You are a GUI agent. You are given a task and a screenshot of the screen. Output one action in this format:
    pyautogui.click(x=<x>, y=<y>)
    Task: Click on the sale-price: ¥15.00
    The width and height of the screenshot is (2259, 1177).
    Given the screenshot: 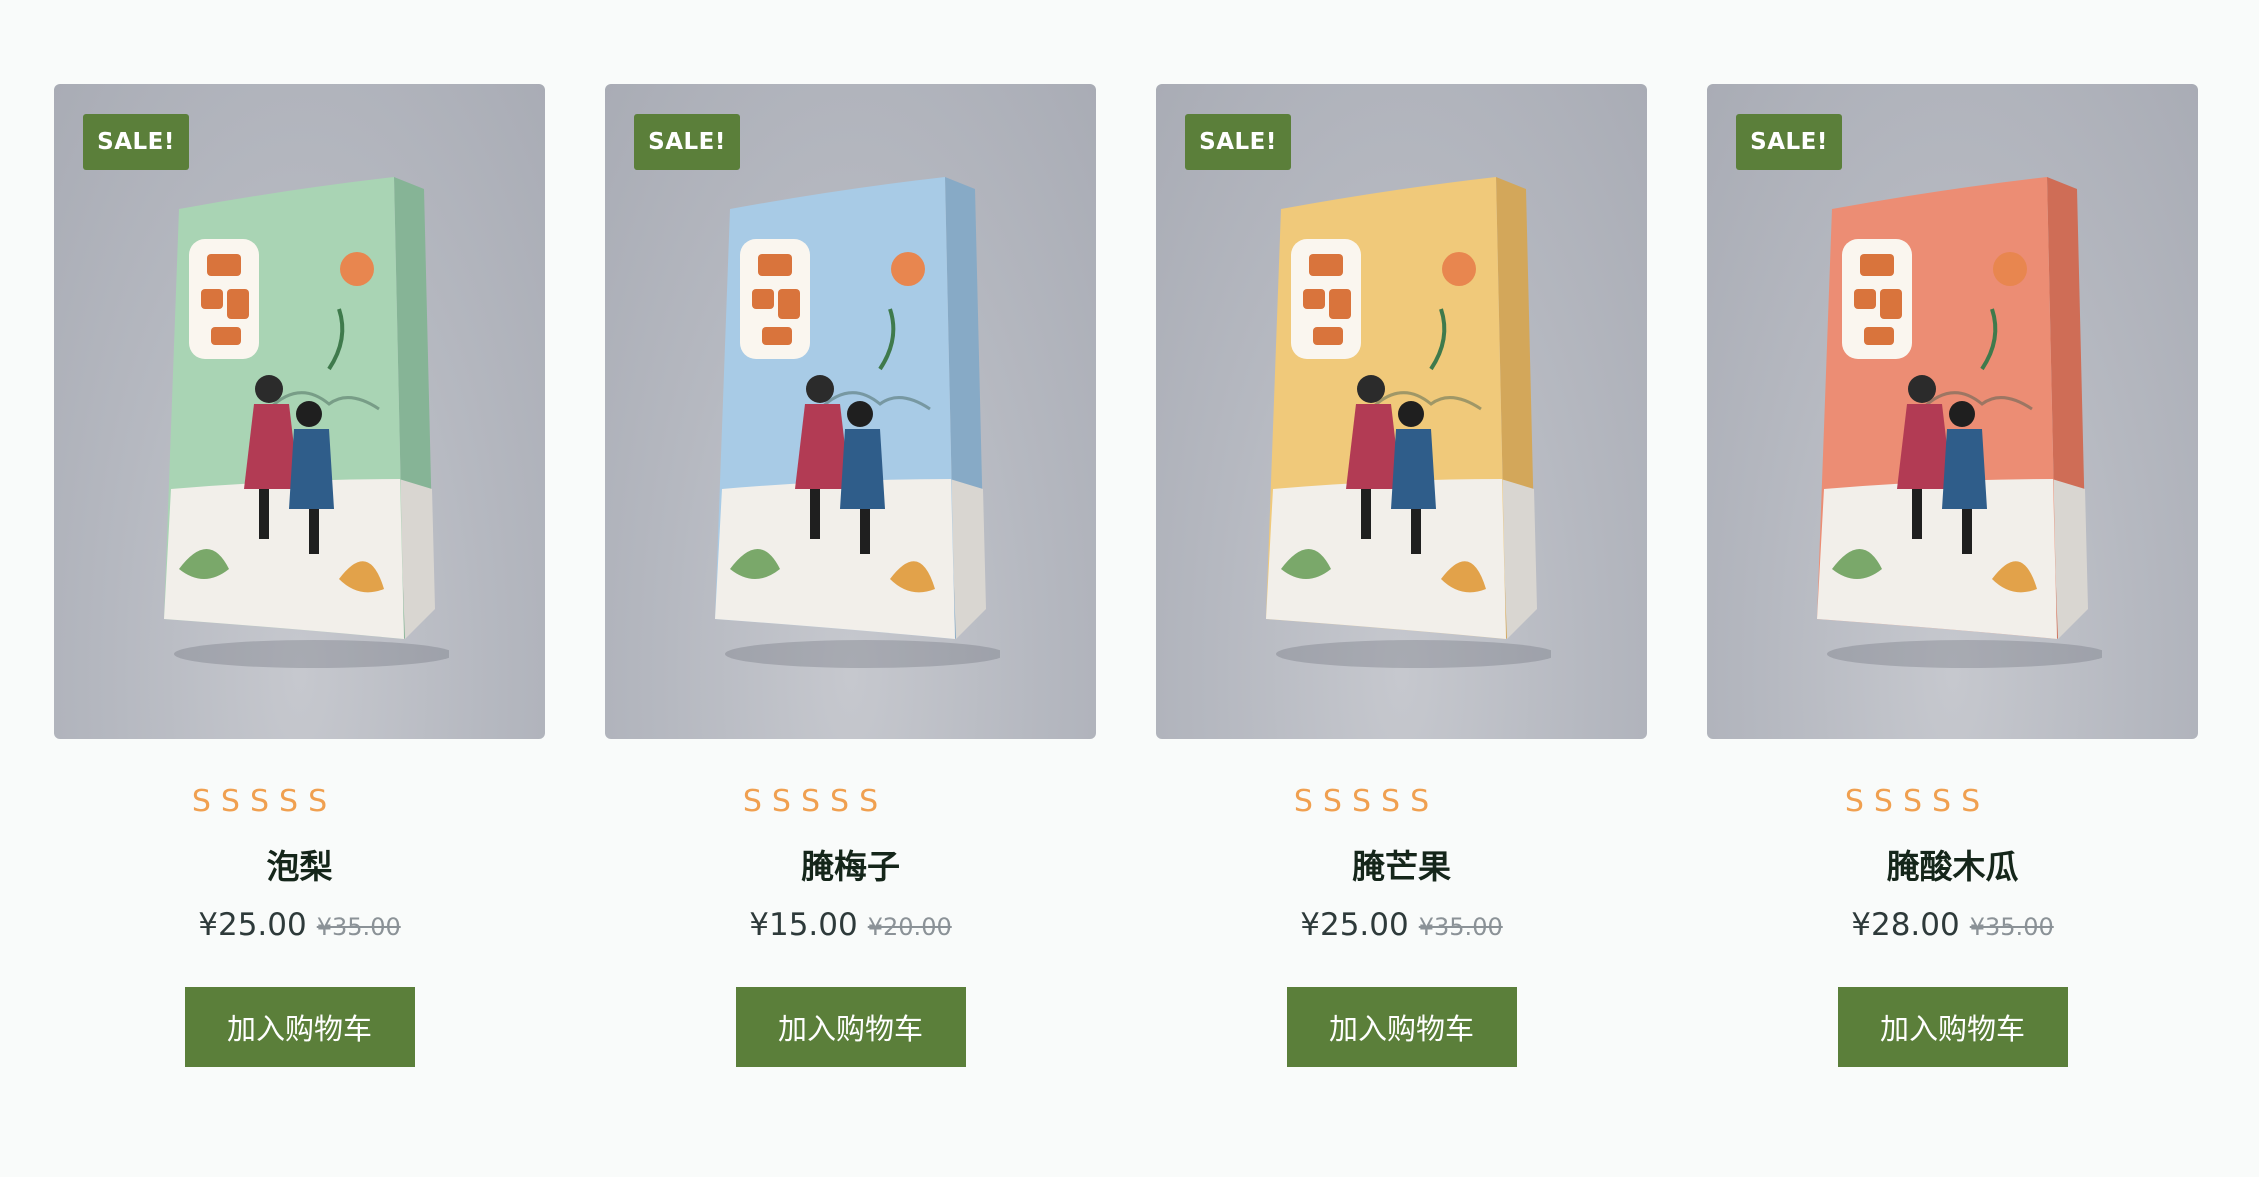 What is the action you would take?
    pyautogui.click(x=803, y=924)
    